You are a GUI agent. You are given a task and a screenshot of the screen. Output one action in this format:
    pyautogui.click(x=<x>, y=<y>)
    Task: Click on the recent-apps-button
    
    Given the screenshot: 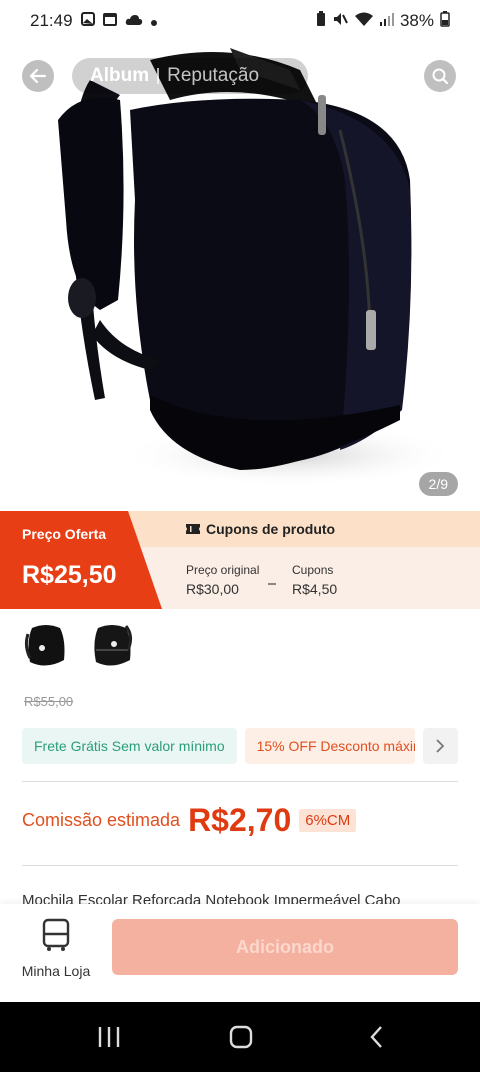 What is the action you would take?
    pyautogui.click(x=109, y=1037)
    